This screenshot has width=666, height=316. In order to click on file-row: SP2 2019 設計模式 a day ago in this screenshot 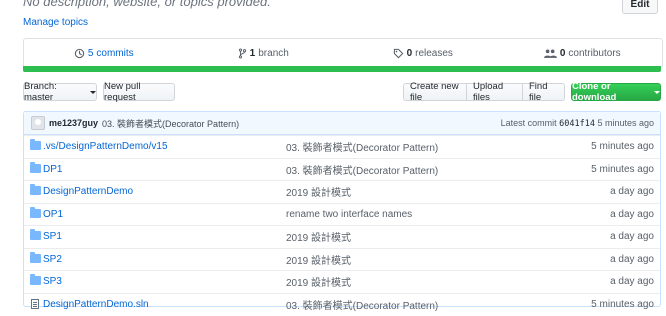, I will do `click(342, 259)`.